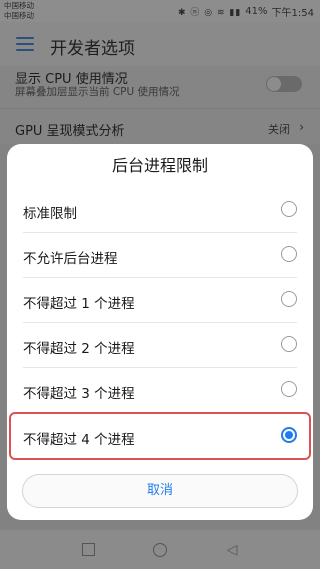 The height and width of the screenshot is (569, 320). What do you see at coordinates (79, 349) in the screenshot?
I see `option-label: 不得超过 2 个进程` at bounding box center [79, 349].